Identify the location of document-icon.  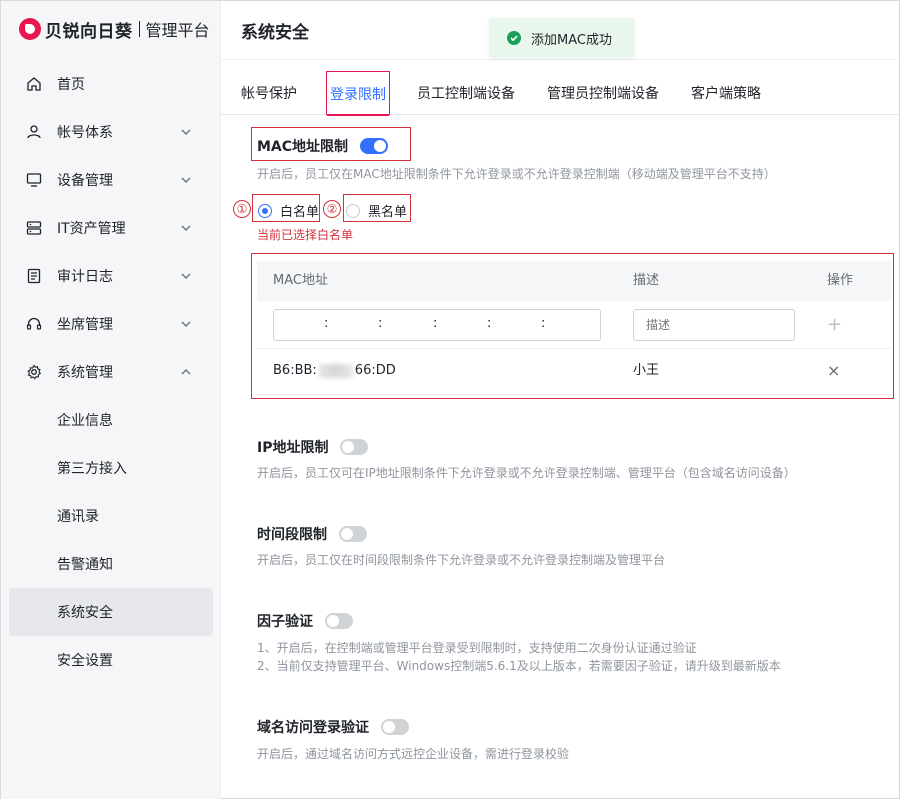
(34, 276).